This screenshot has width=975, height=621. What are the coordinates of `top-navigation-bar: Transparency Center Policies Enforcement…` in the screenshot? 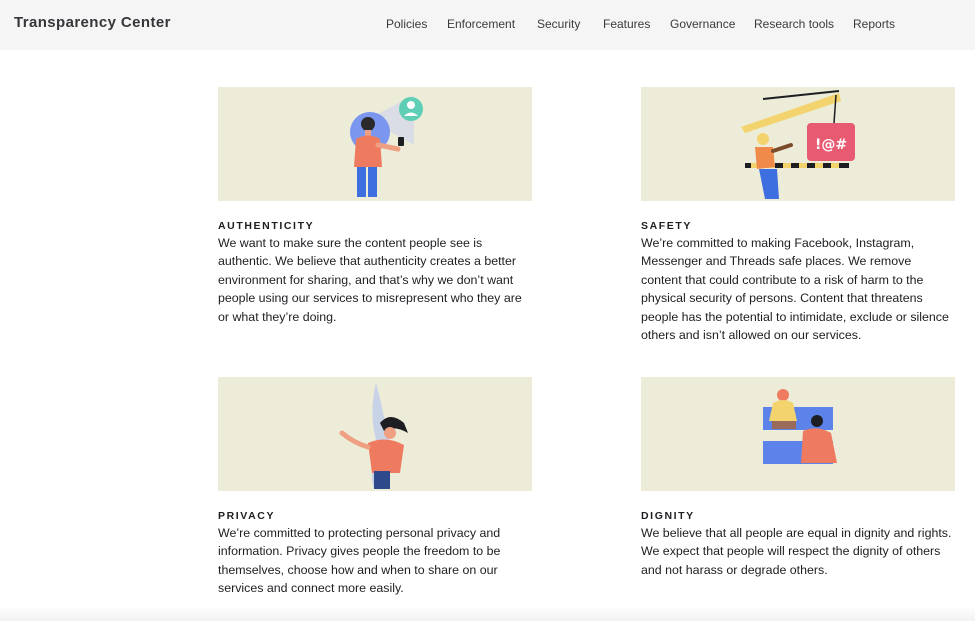 It's located at (487, 25).